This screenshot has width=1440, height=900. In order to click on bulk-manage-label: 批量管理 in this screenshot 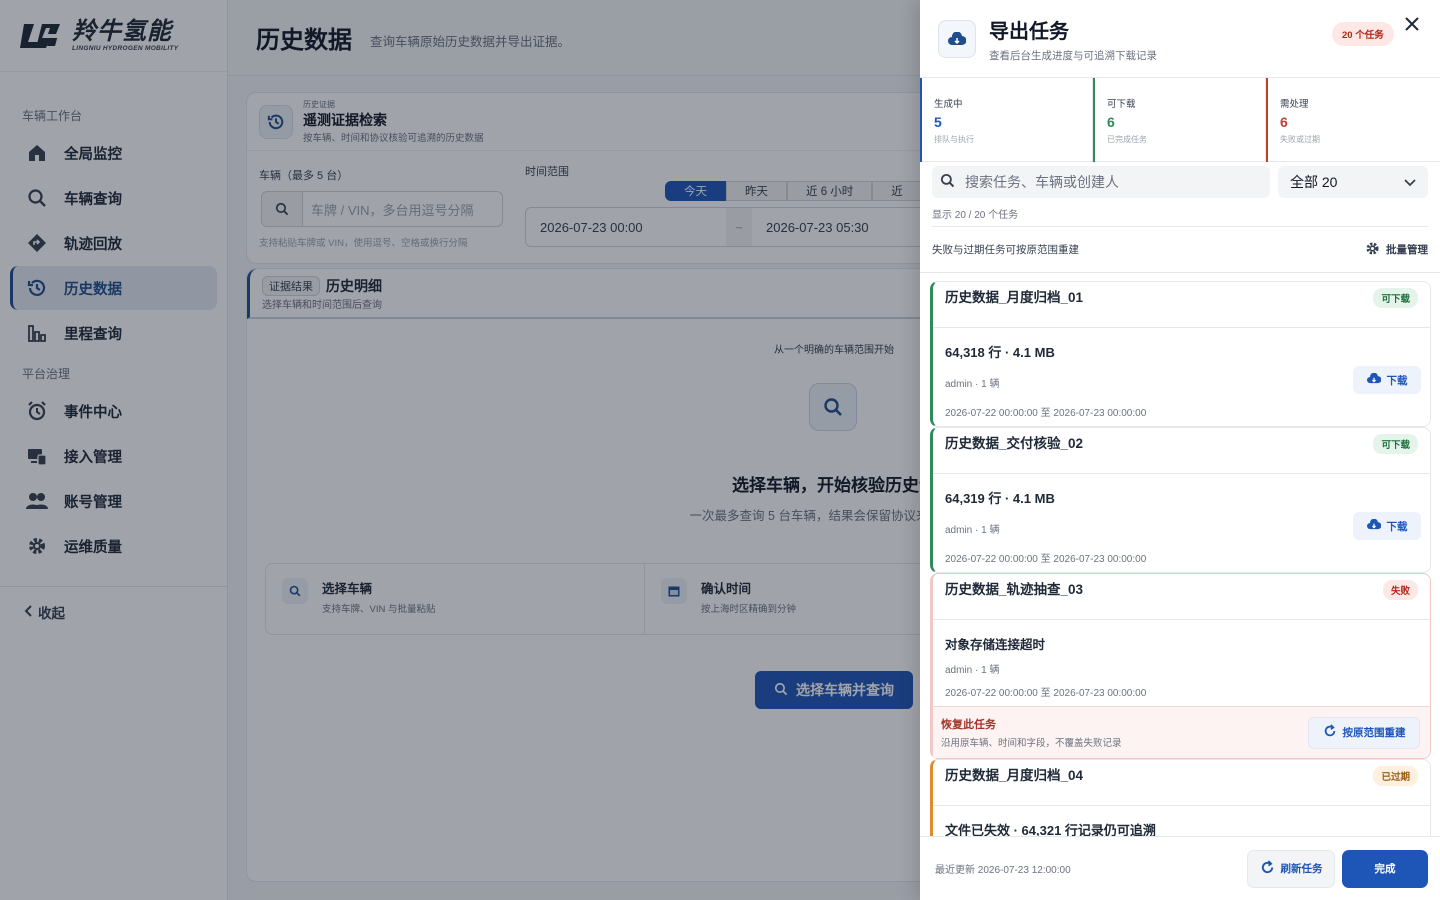, I will do `click(1407, 250)`.